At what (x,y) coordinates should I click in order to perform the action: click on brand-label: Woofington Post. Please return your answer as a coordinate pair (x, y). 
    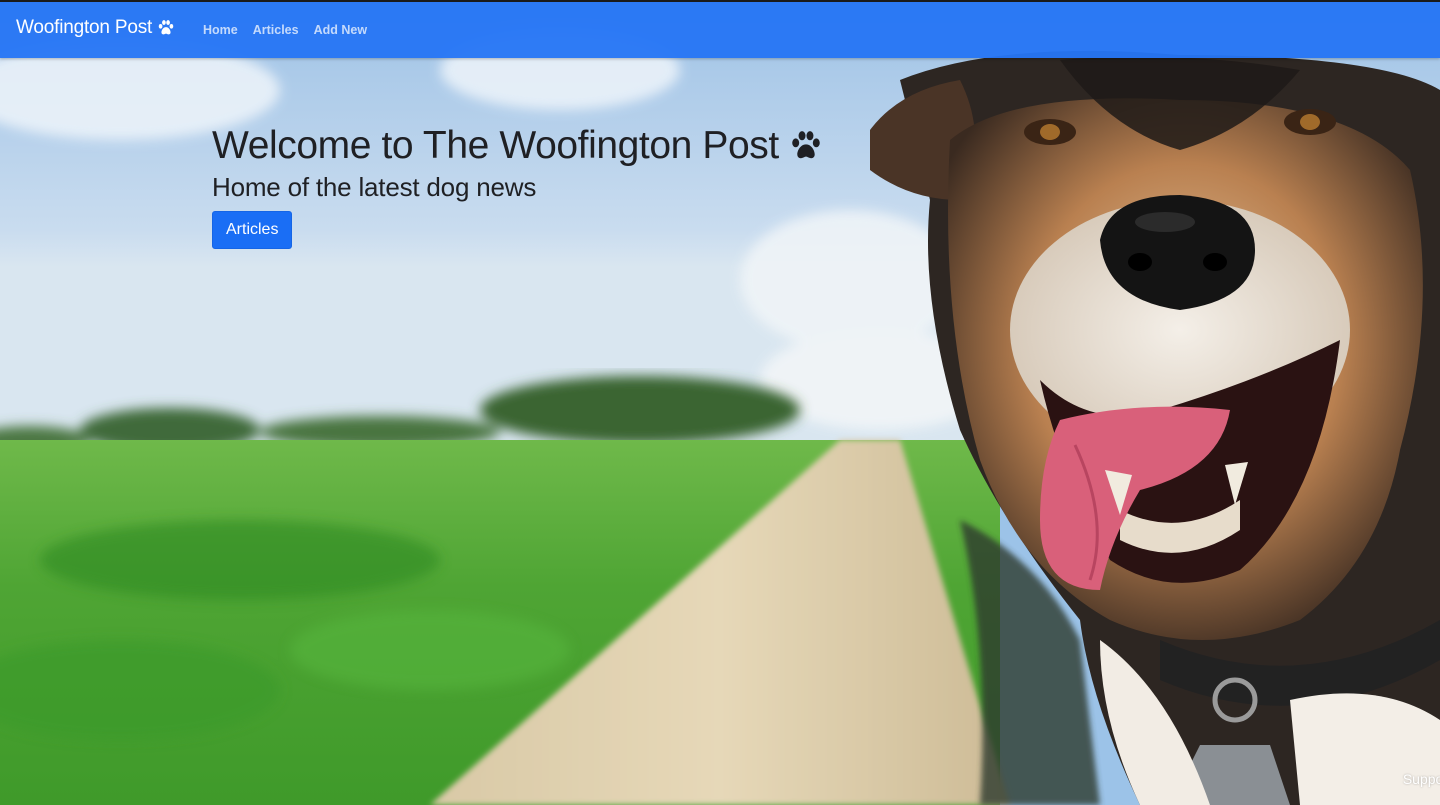
    Looking at the image, I should click on (84, 27).